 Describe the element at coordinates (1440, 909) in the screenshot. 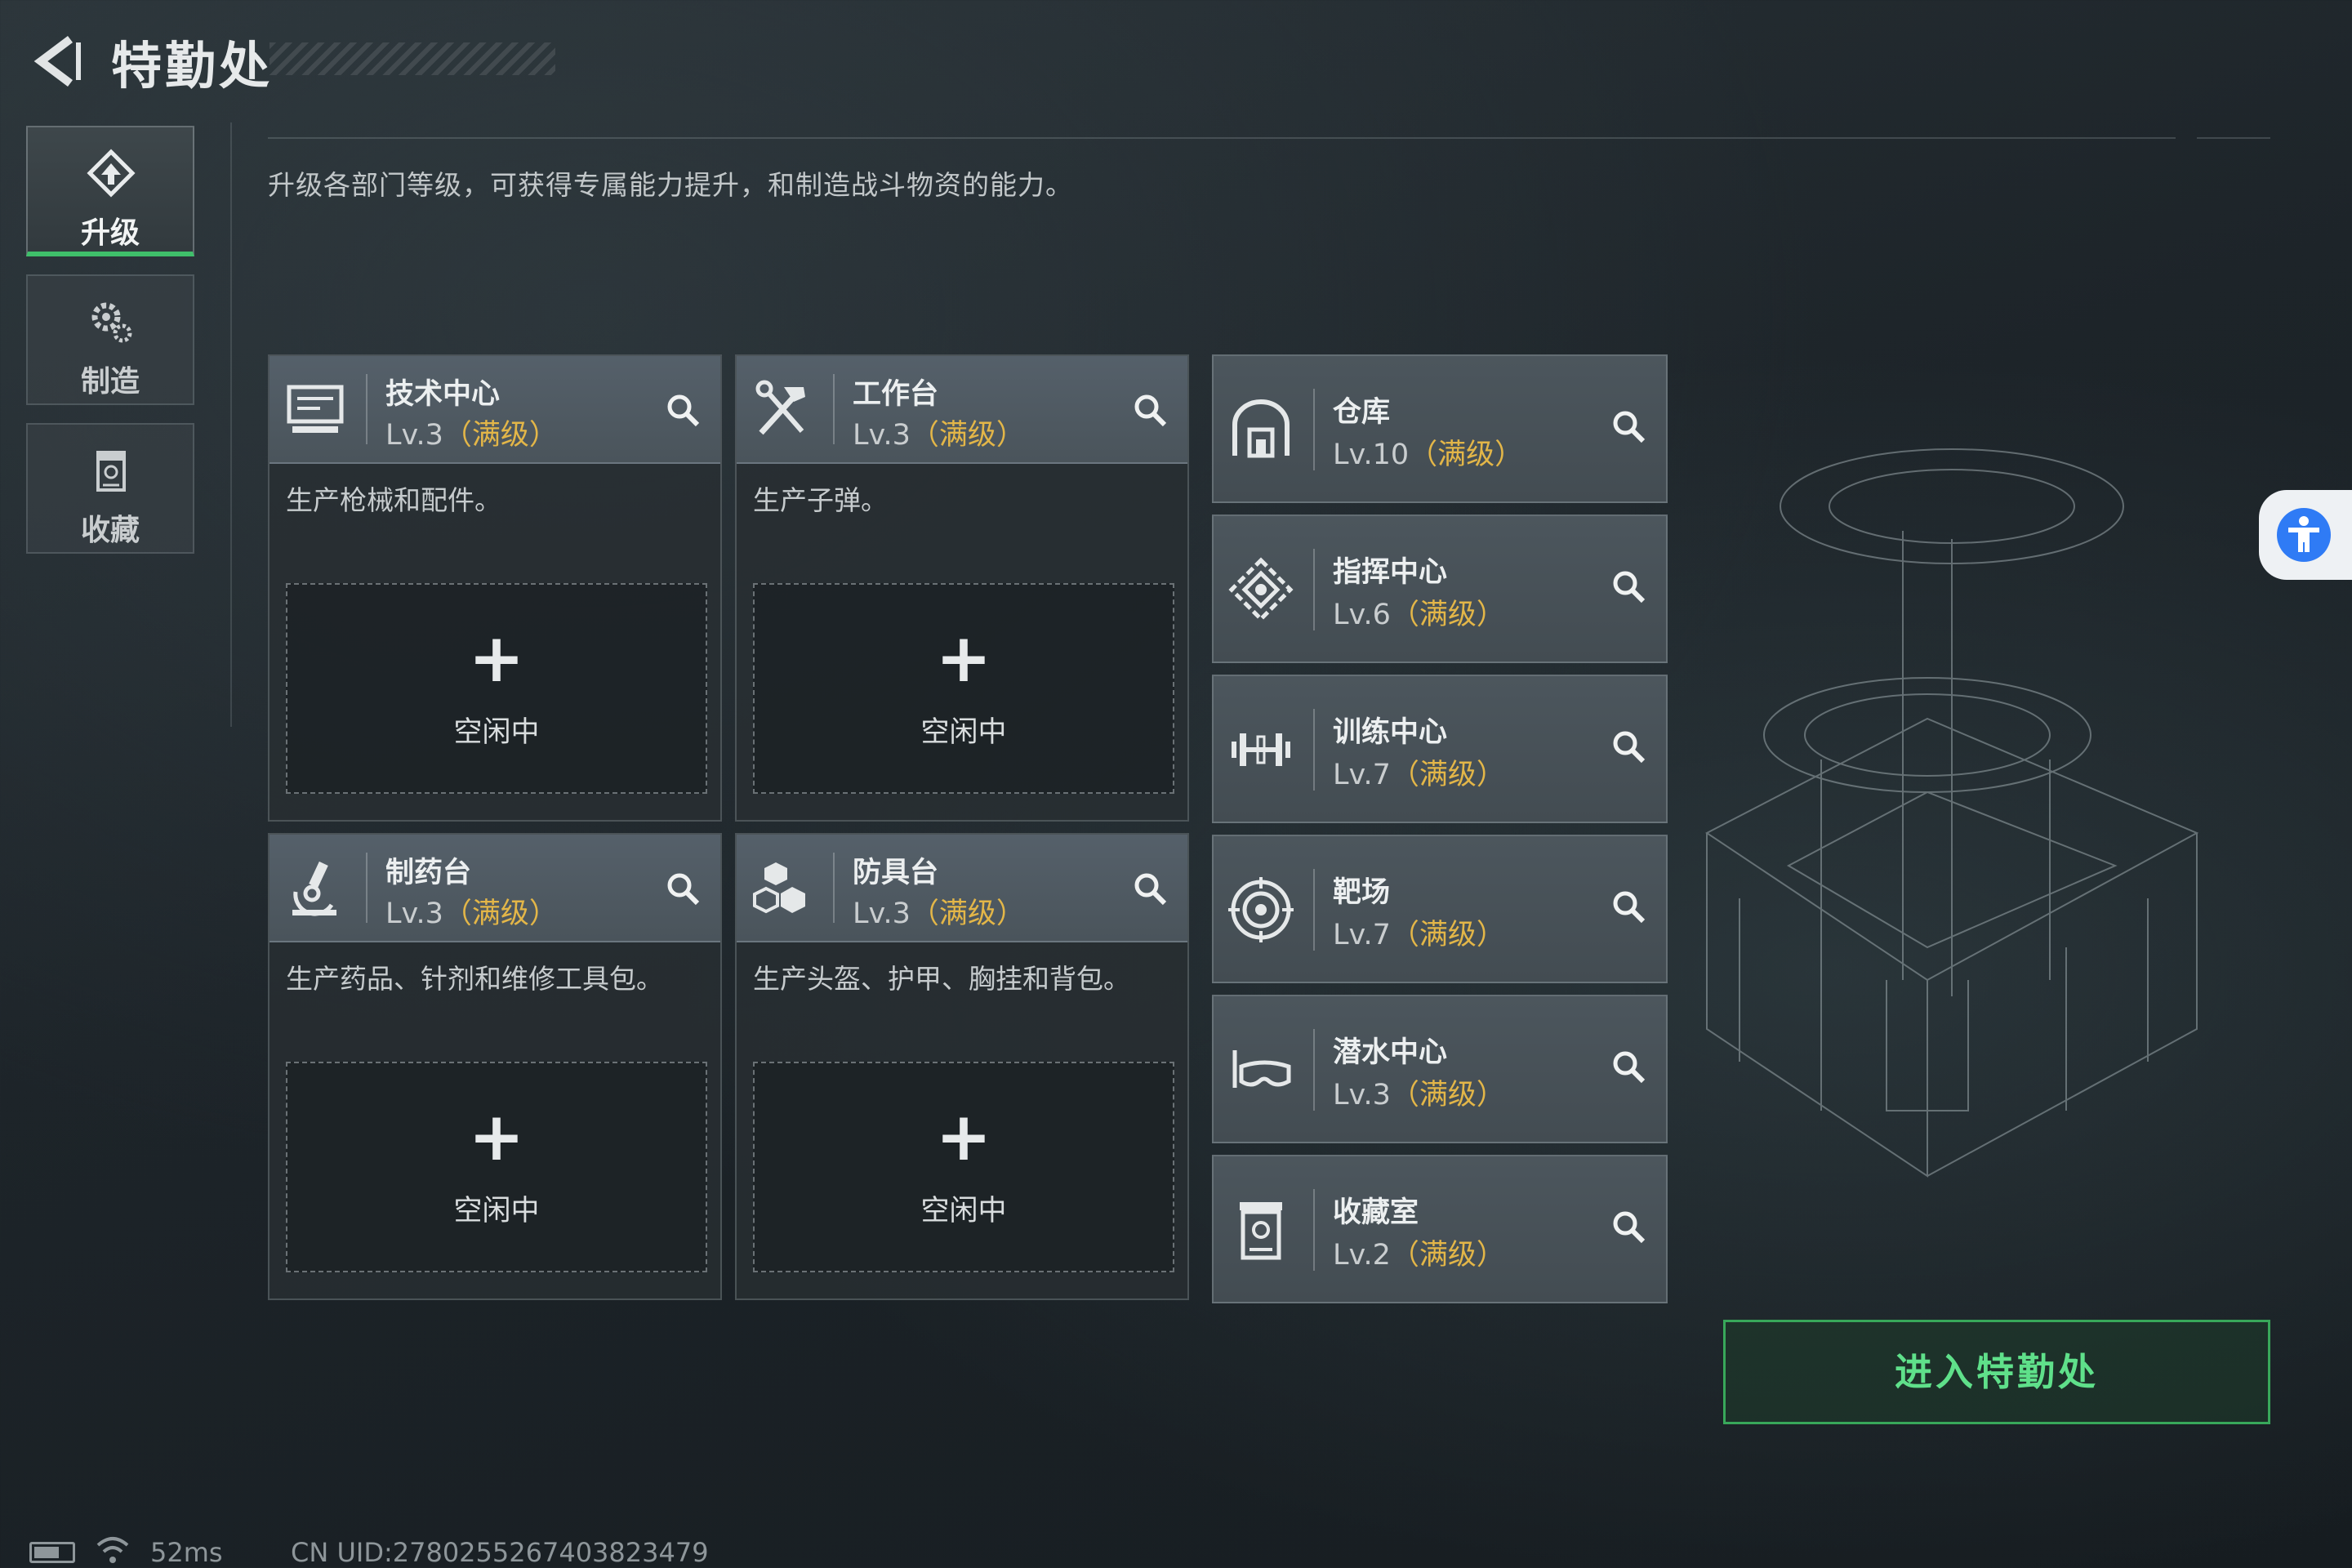

I see `facility-card-shooting-range: 靶场 Lv.7（满级）` at that location.